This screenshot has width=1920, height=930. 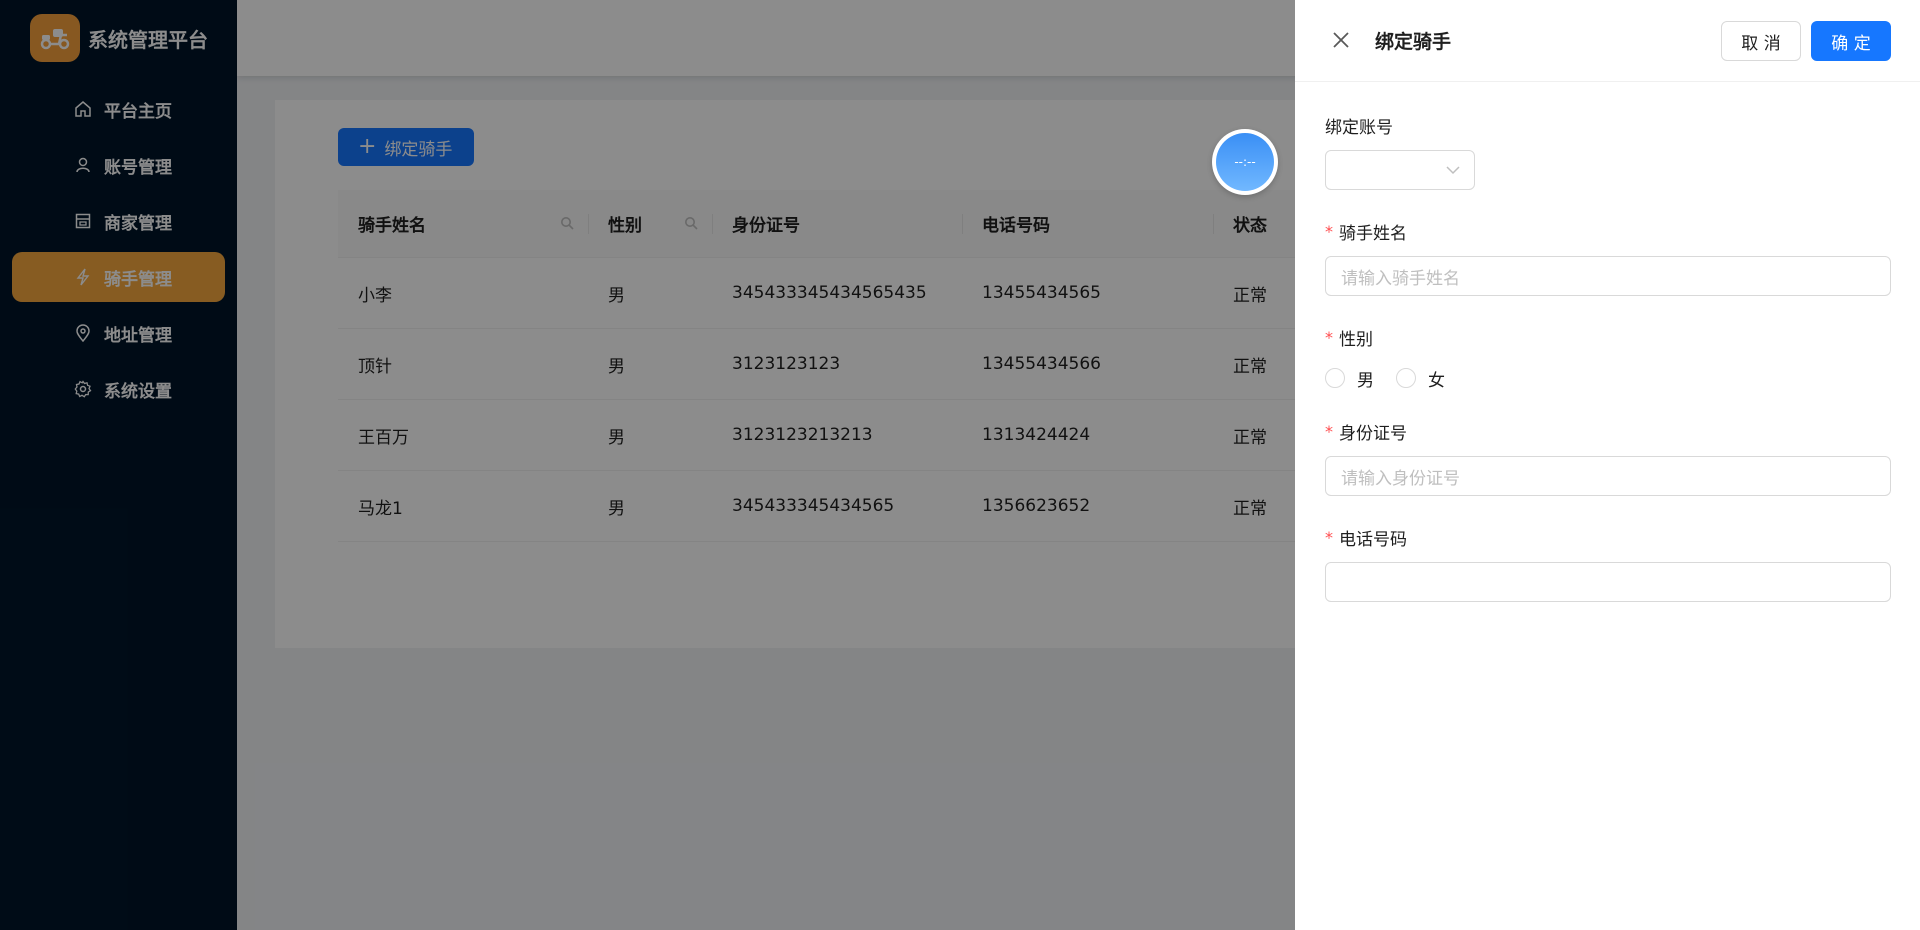 What do you see at coordinates (1341, 40) in the screenshot?
I see `close-icon` at bounding box center [1341, 40].